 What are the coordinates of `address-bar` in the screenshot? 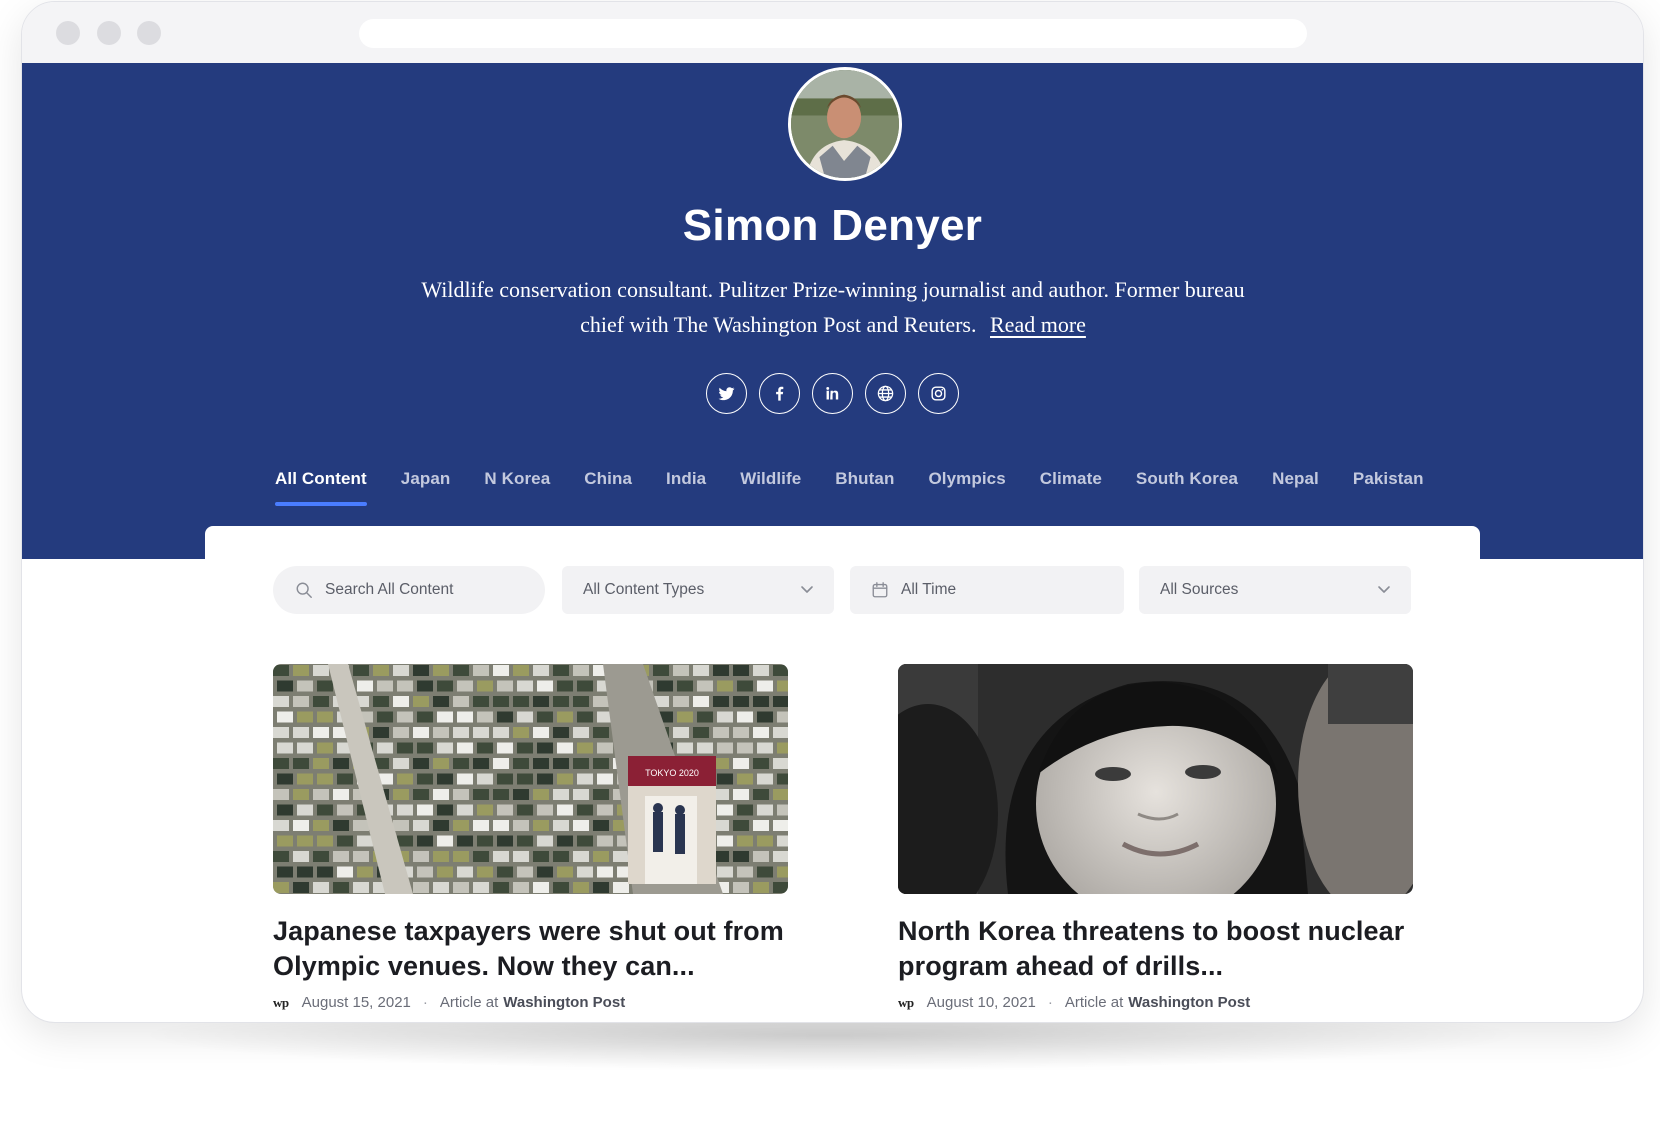 It's located at (833, 33).